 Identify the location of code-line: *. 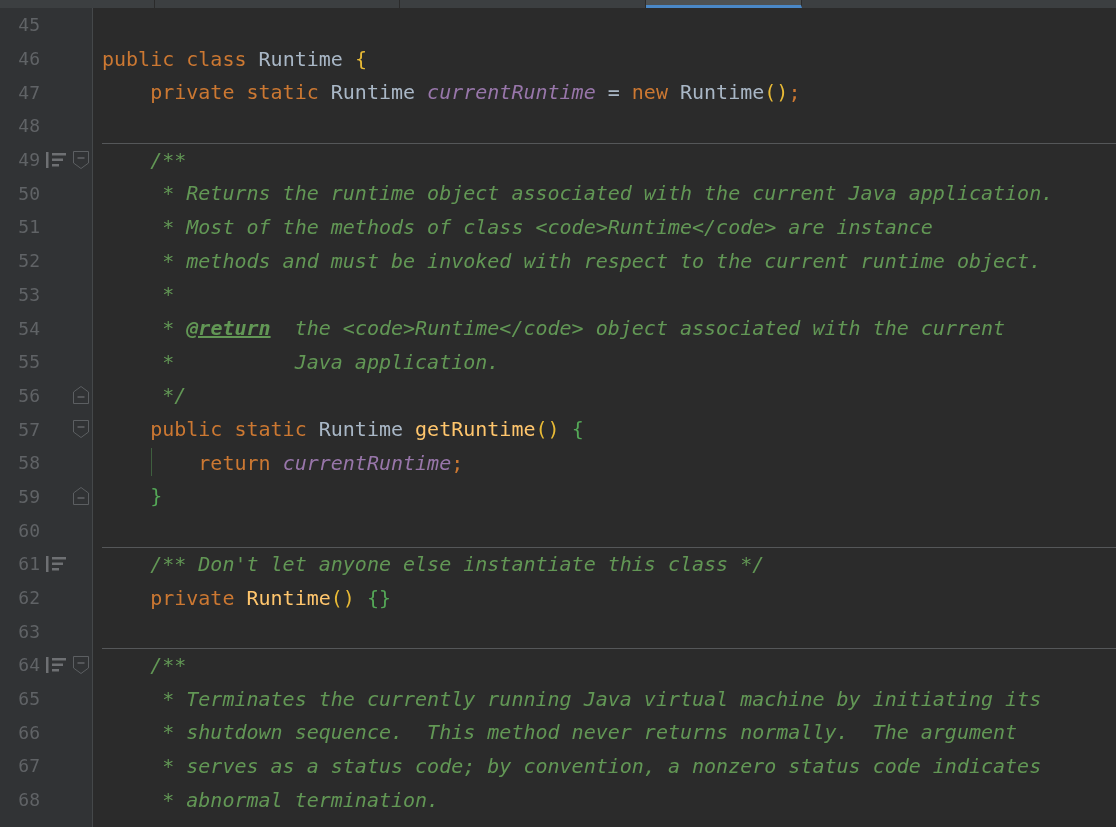
(168, 294).